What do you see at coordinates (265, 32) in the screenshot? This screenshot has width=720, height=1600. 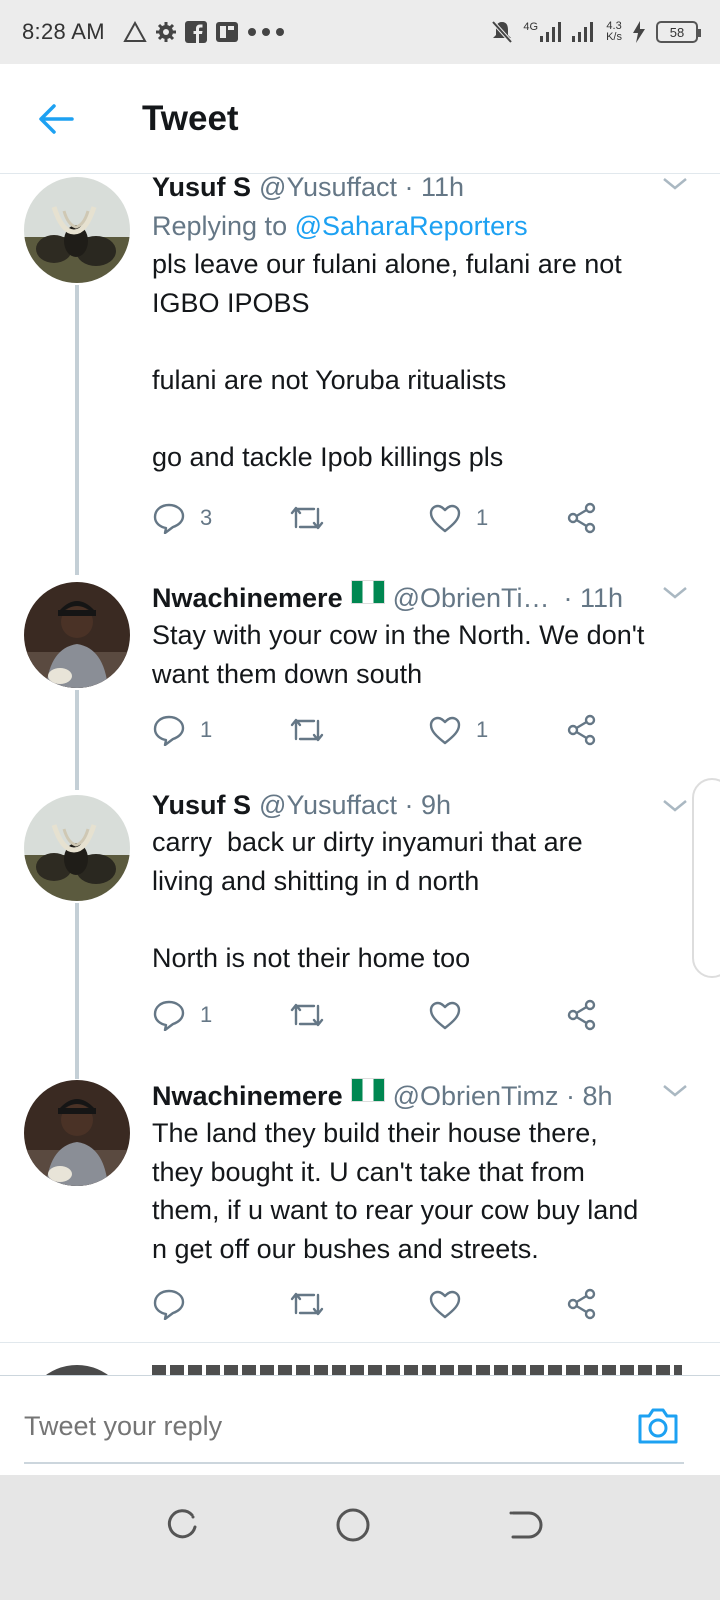 I see `more-dots-icon` at bounding box center [265, 32].